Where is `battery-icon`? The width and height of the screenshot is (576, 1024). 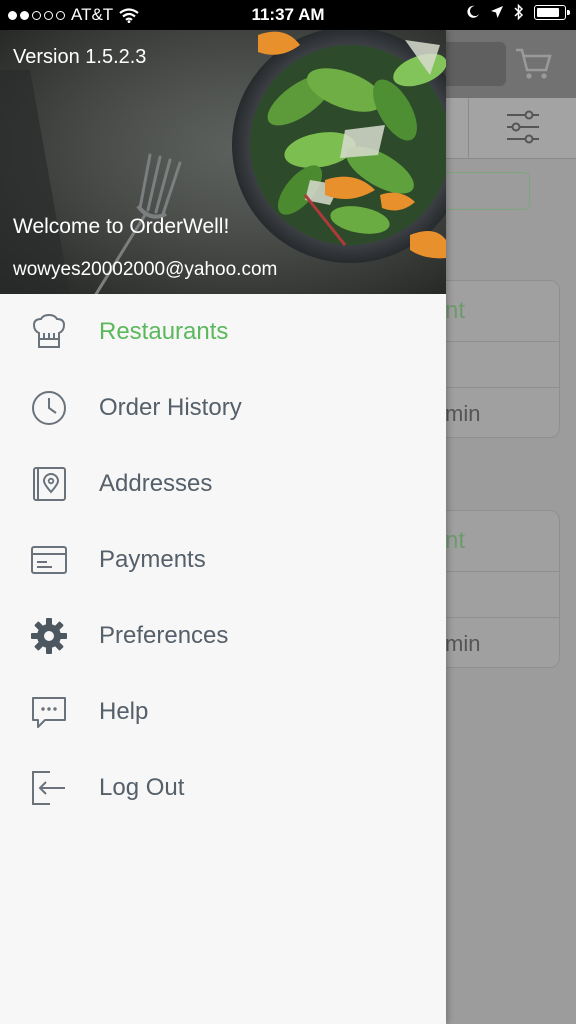
battery-icon is located at coordinates (552, 12).